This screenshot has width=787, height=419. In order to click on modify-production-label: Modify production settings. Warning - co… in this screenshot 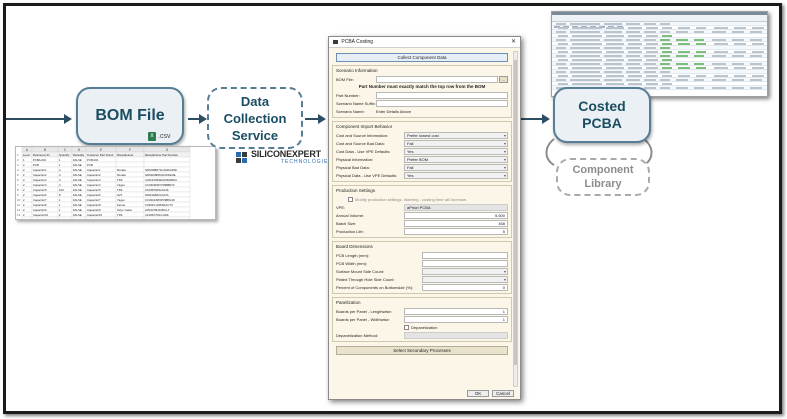, I will do `click(411, 199)`.